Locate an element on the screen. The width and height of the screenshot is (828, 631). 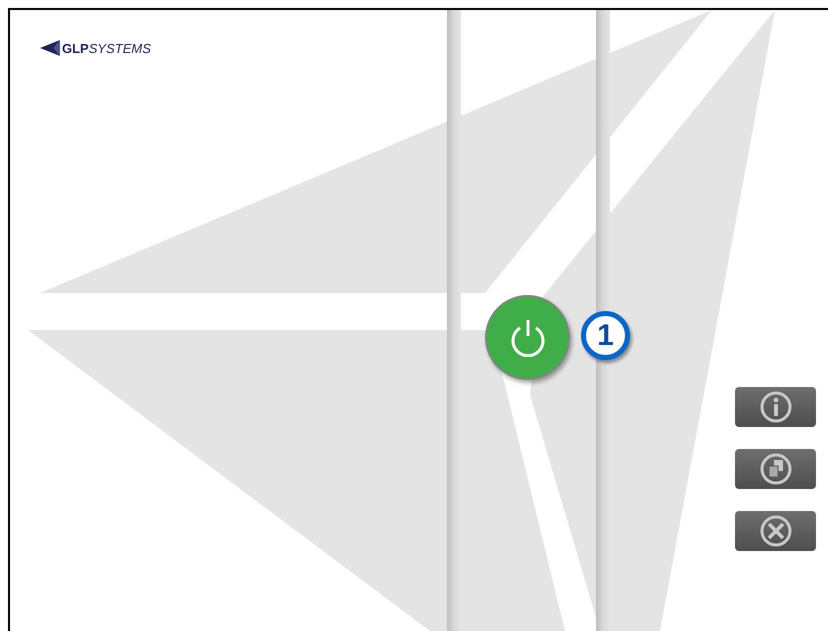
logo-icon is located at coordinates (50, 48).